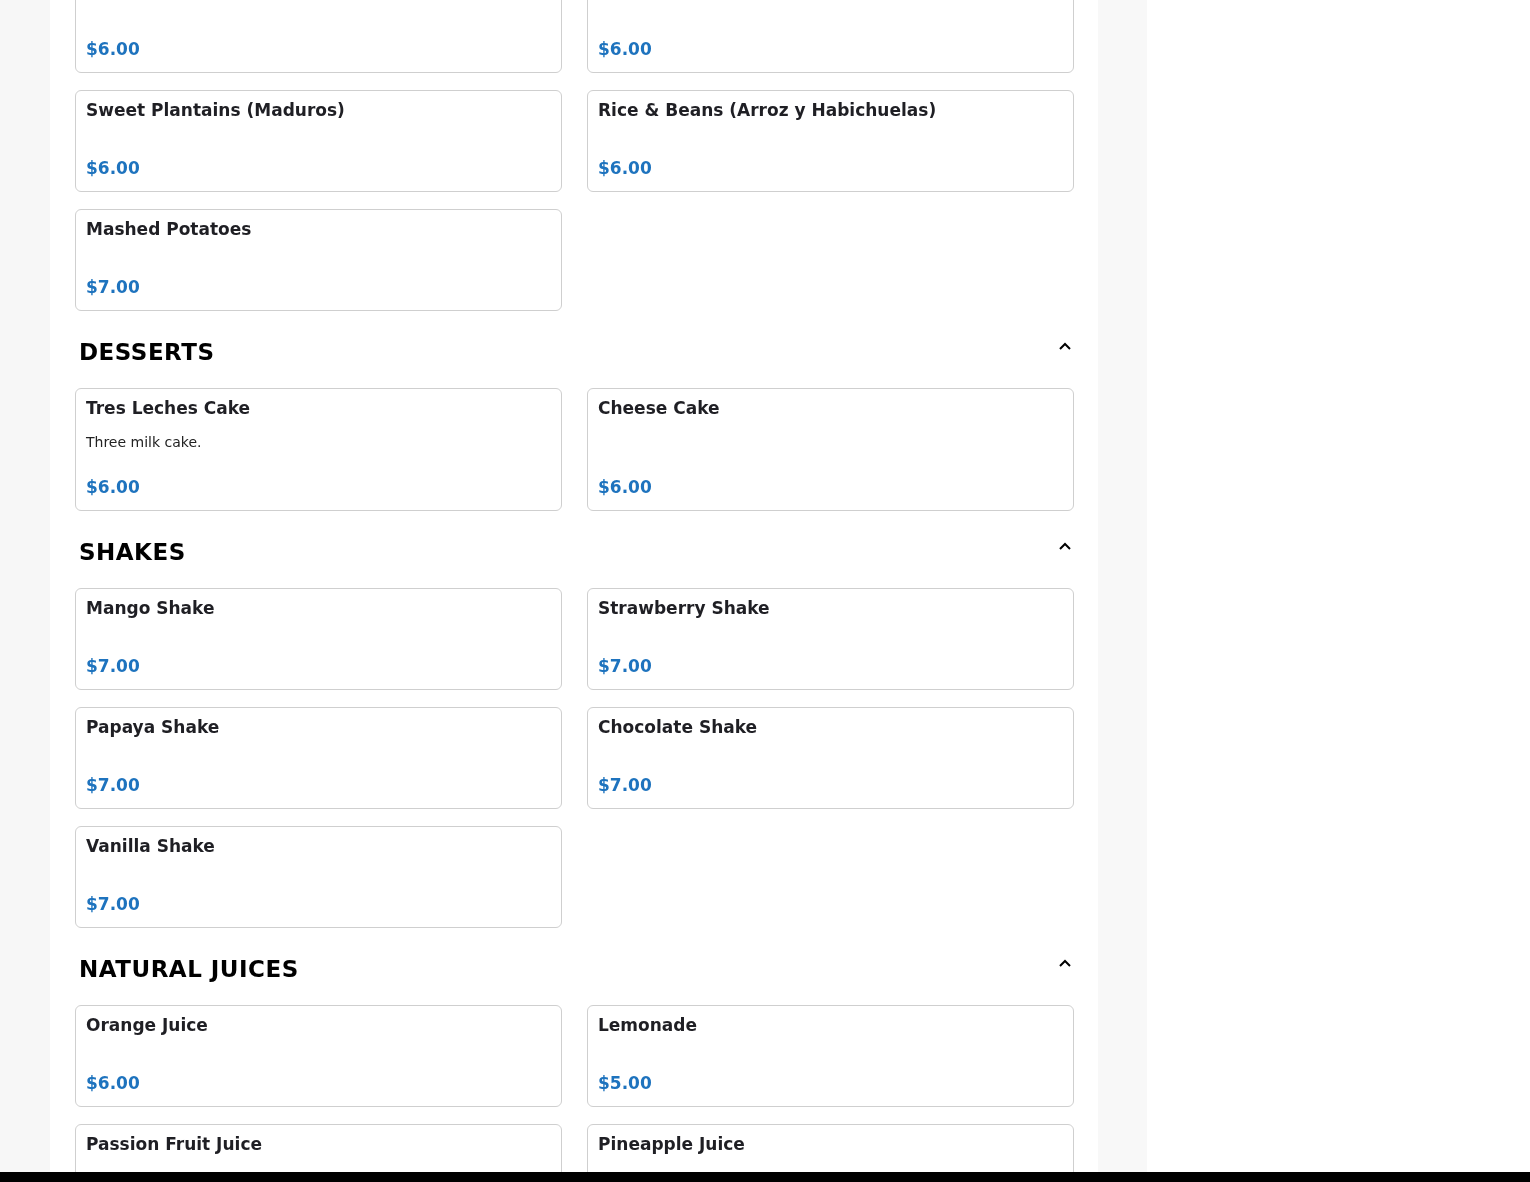  What do you see at coordinates (151, 608) in the screenshot?
I see `item-name: Mango Shake` at bounding box center [151, 608].